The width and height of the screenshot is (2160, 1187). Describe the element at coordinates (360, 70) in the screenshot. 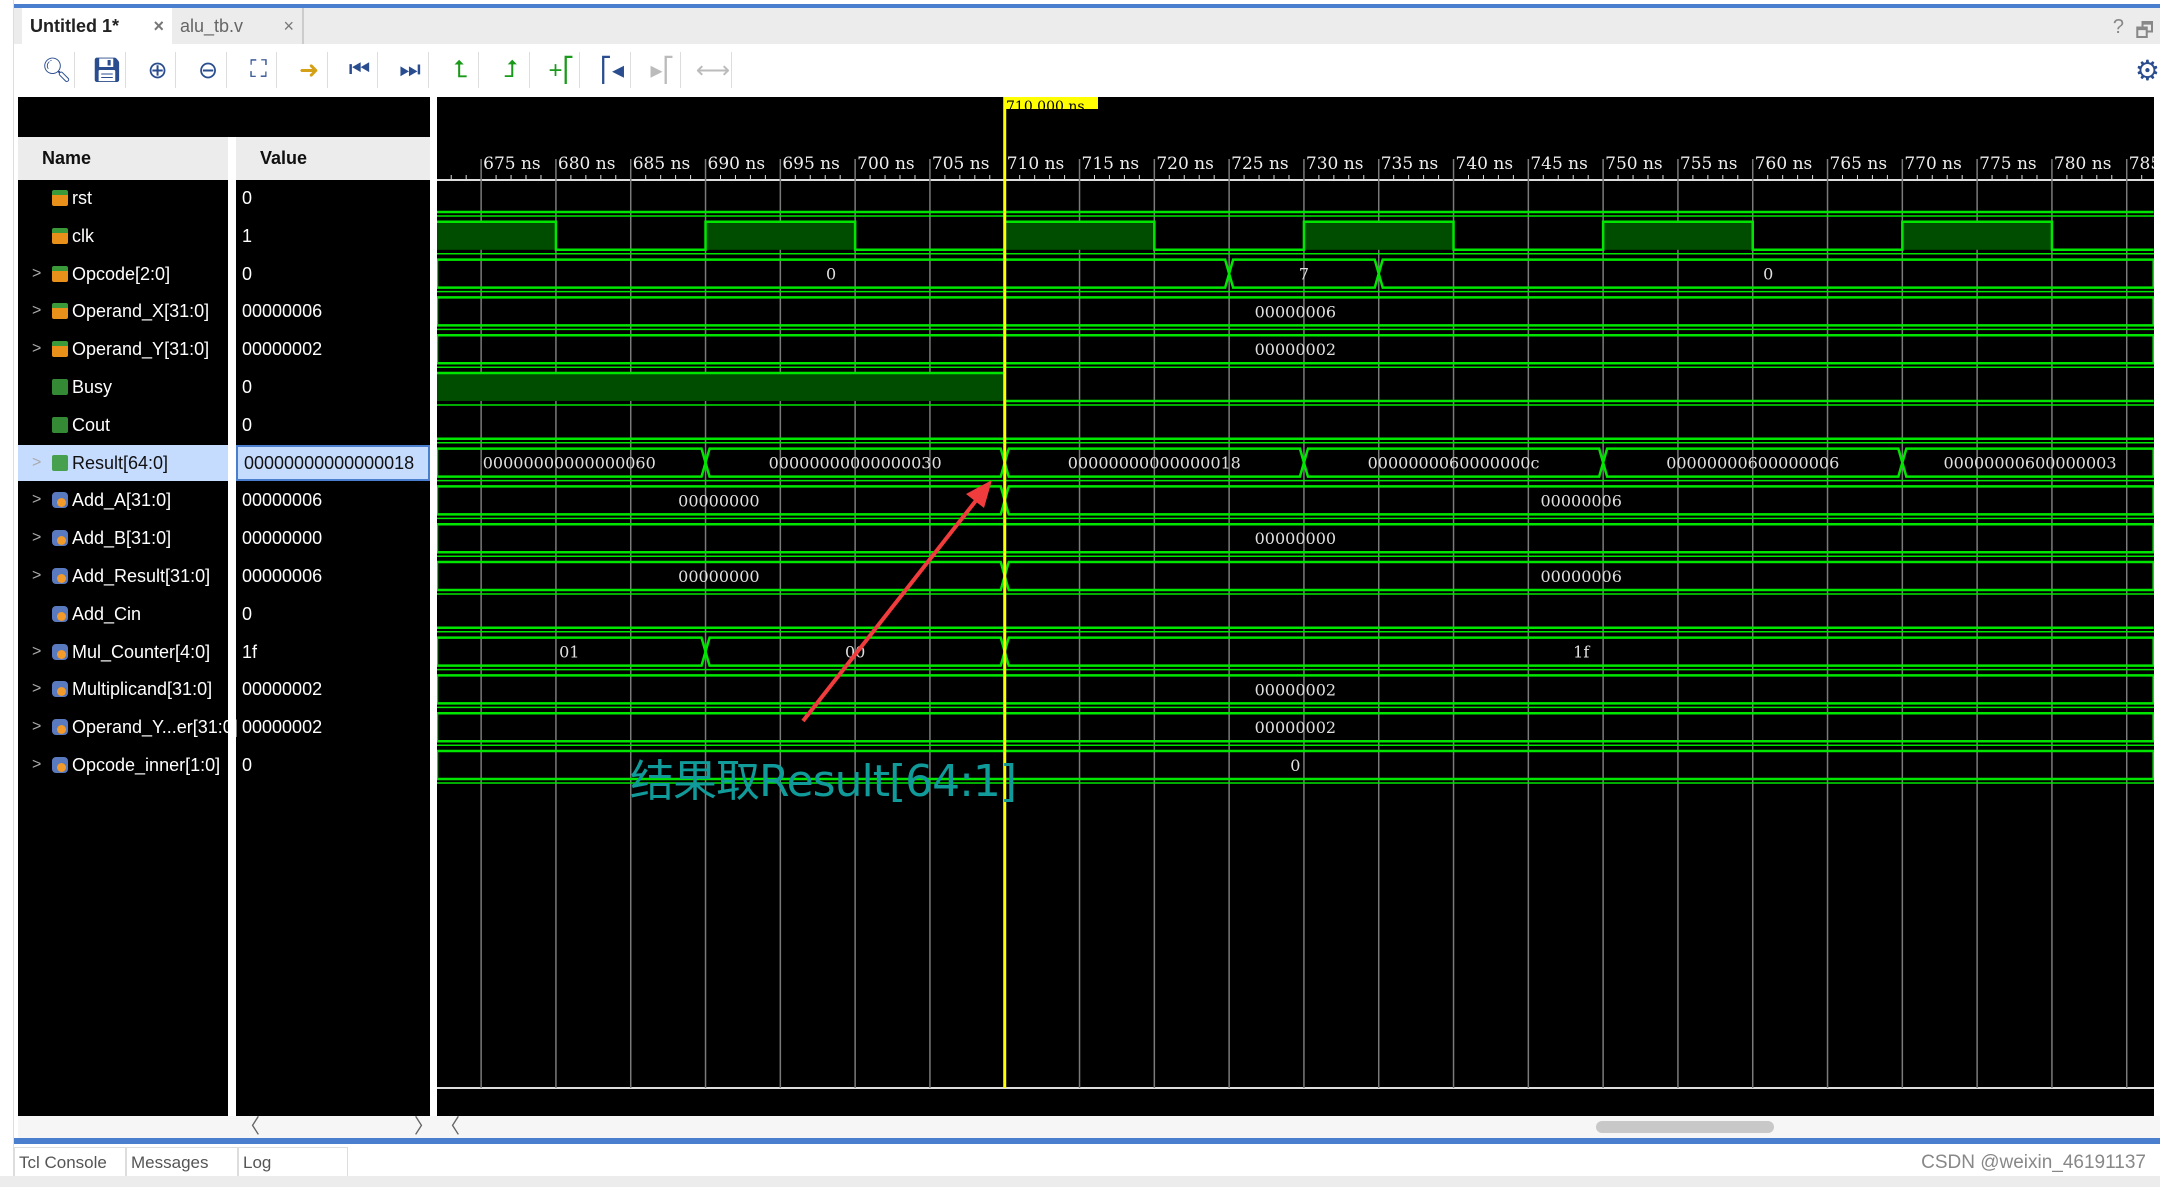

I see `go-to-start-icon: ⏮` at that location.